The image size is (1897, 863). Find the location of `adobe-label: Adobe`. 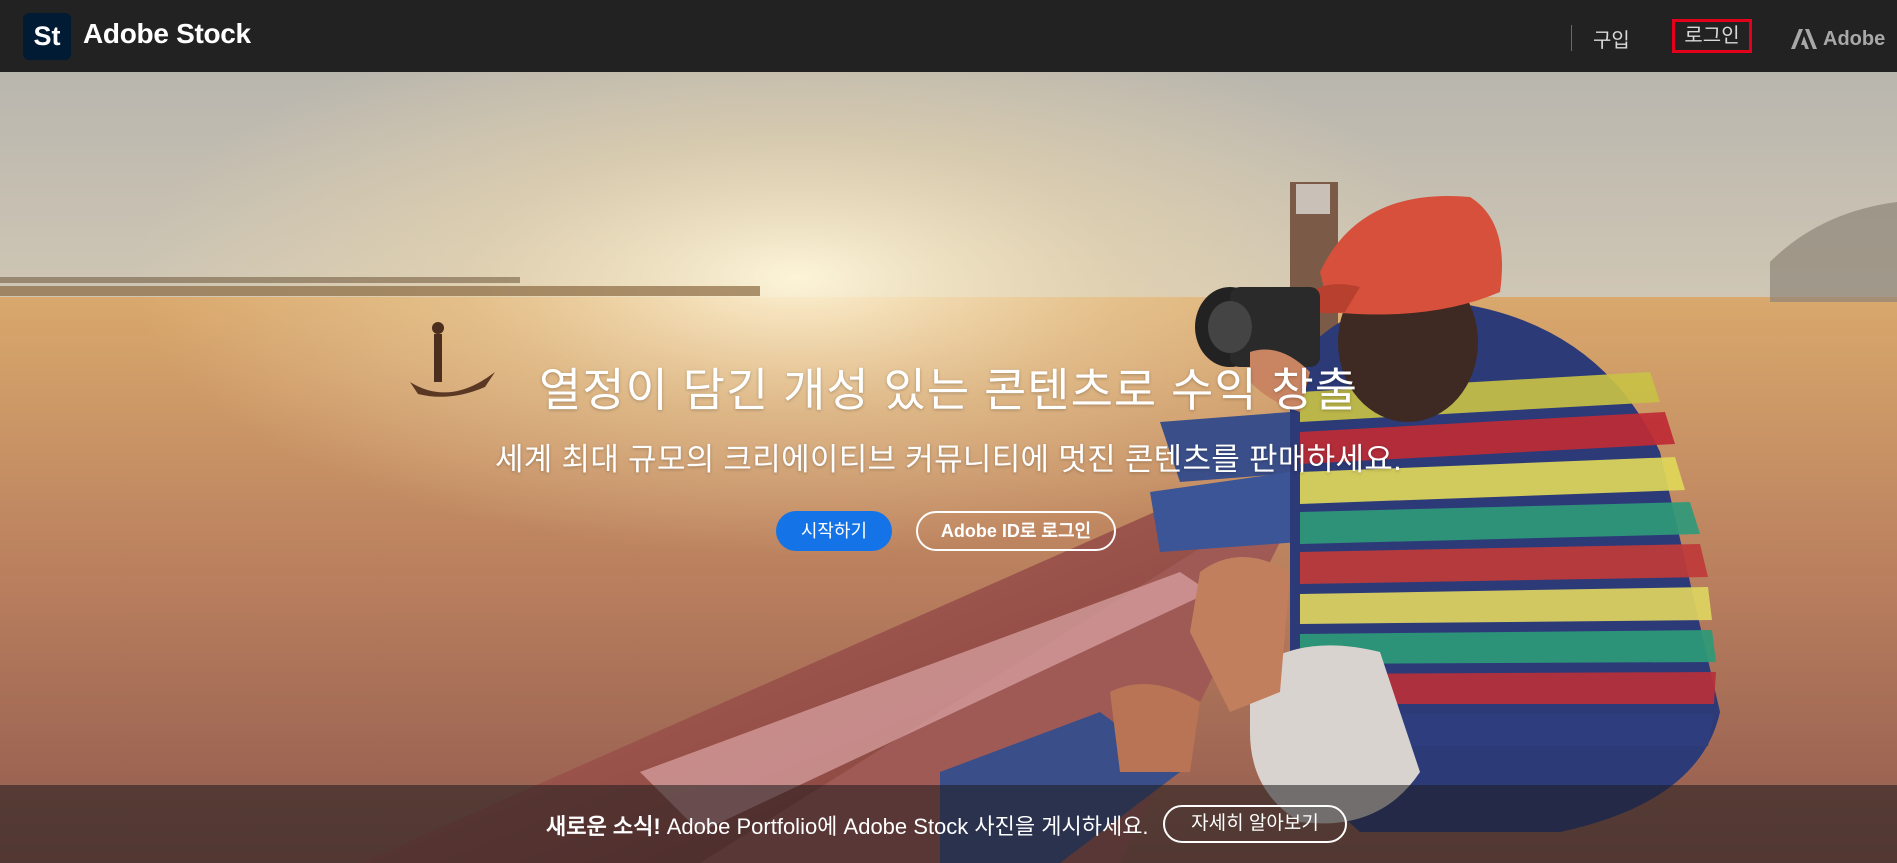

adobe-label: Adobe is located at coordinates (1854, 38).